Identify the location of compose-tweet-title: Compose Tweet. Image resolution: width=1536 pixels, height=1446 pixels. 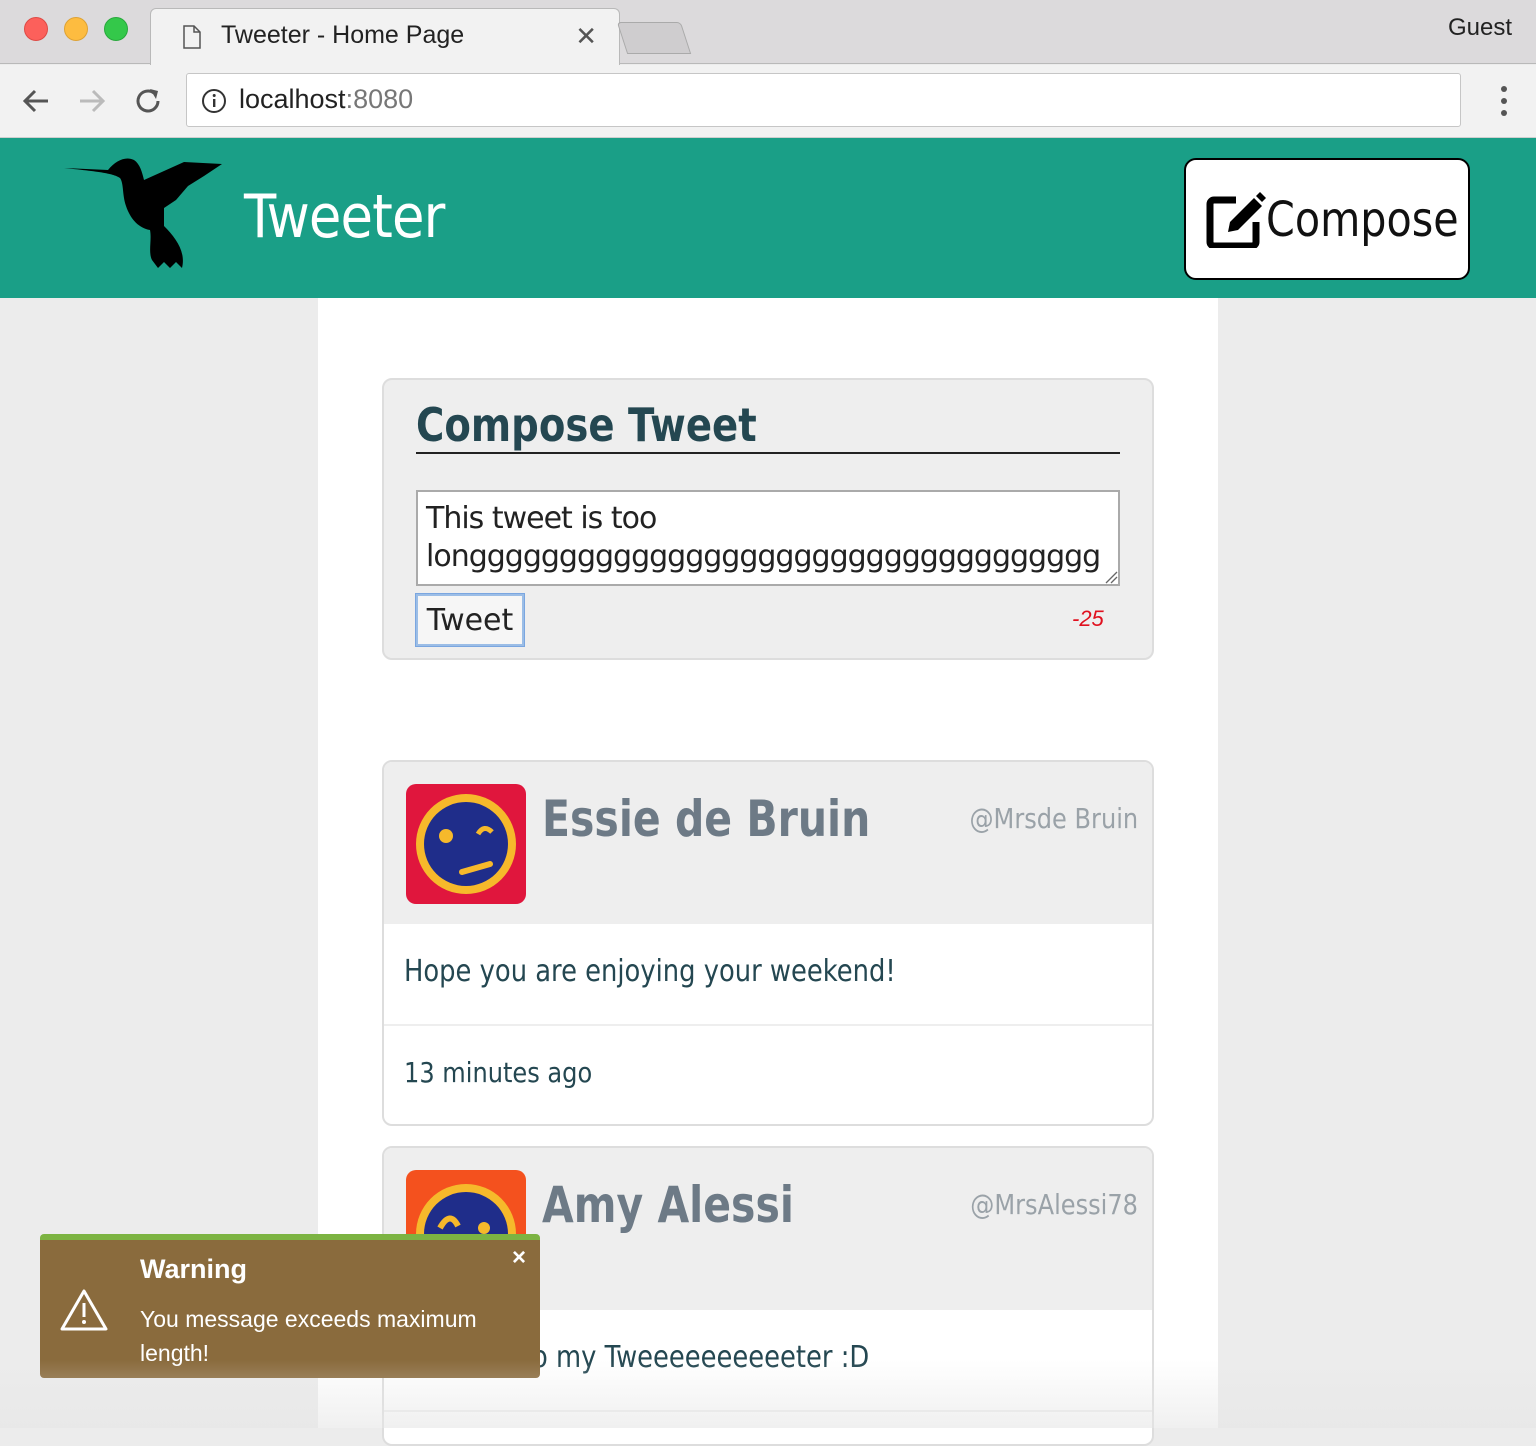
(586, 425).